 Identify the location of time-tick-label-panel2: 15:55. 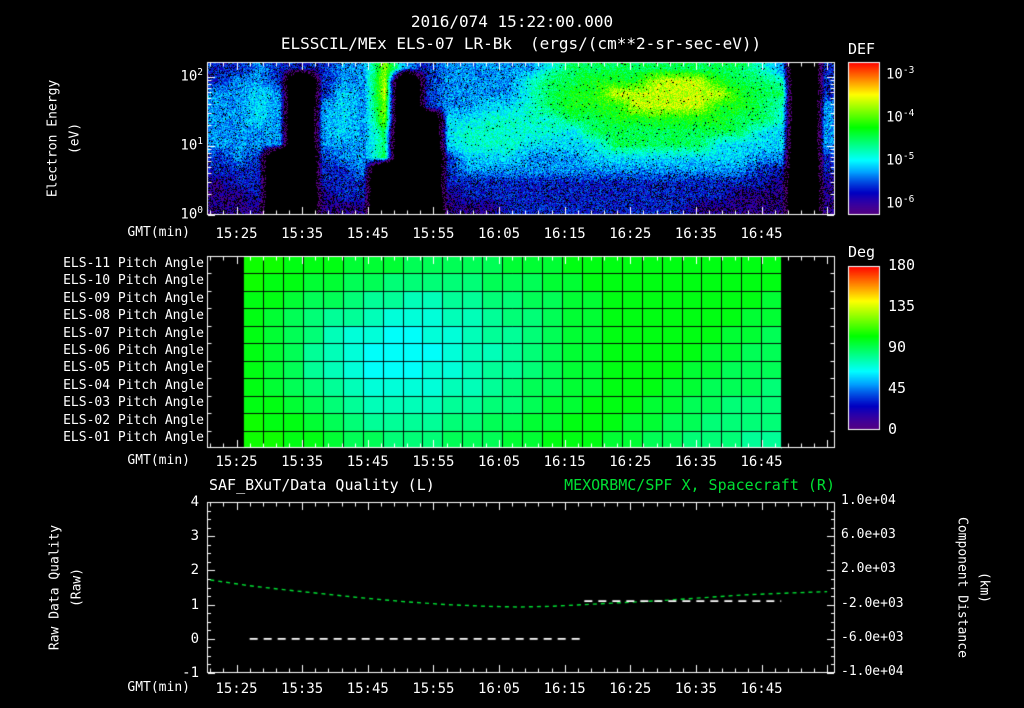
(433, 462).